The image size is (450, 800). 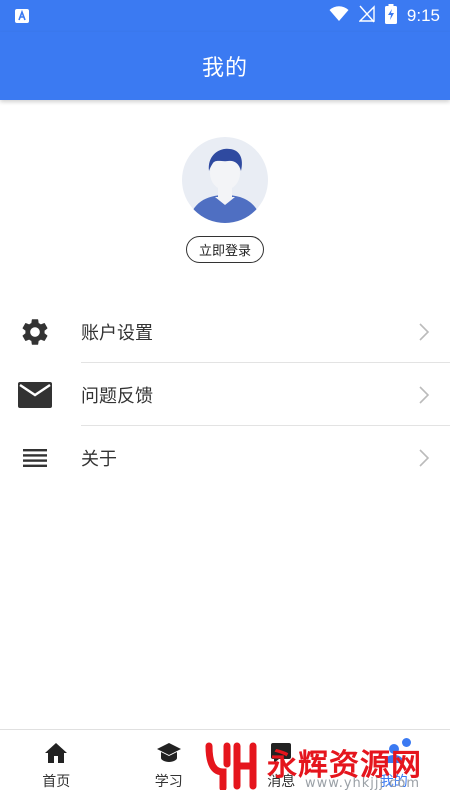 What do you see at coordinates (390, 16) in the screenshot?
I see `battery-charging-icon` at bounding box center [390, 16].